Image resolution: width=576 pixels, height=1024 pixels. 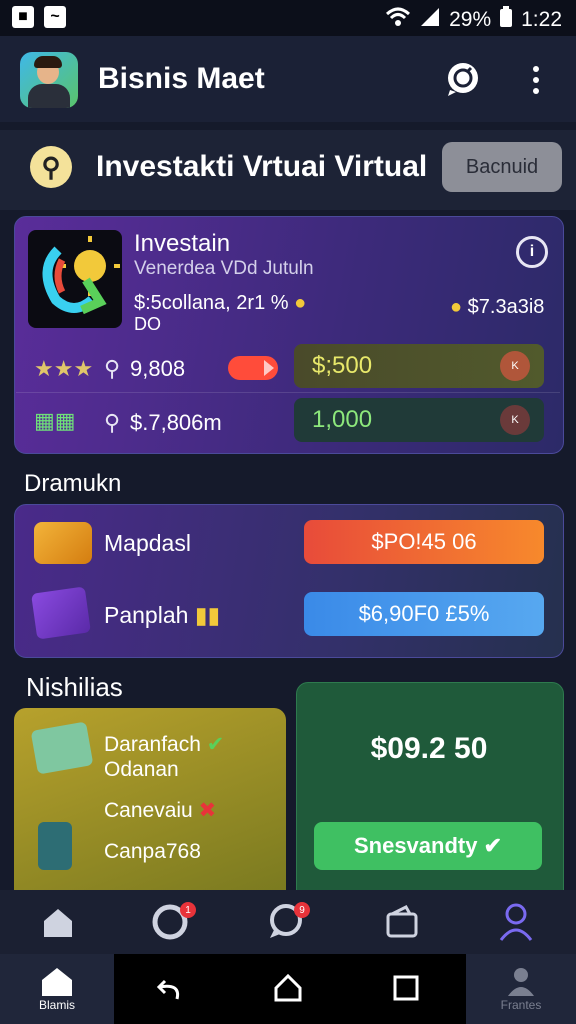 I want to click on green-action-button: Snesvandty ✔, so click(x=428, y=846).